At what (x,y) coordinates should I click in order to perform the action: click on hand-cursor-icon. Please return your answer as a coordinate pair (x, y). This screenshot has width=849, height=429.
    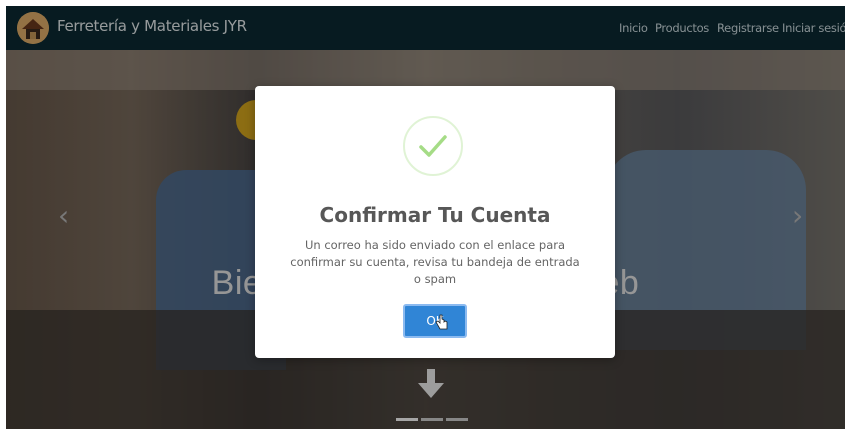
    Looking at the image, I should click on (441, 322).